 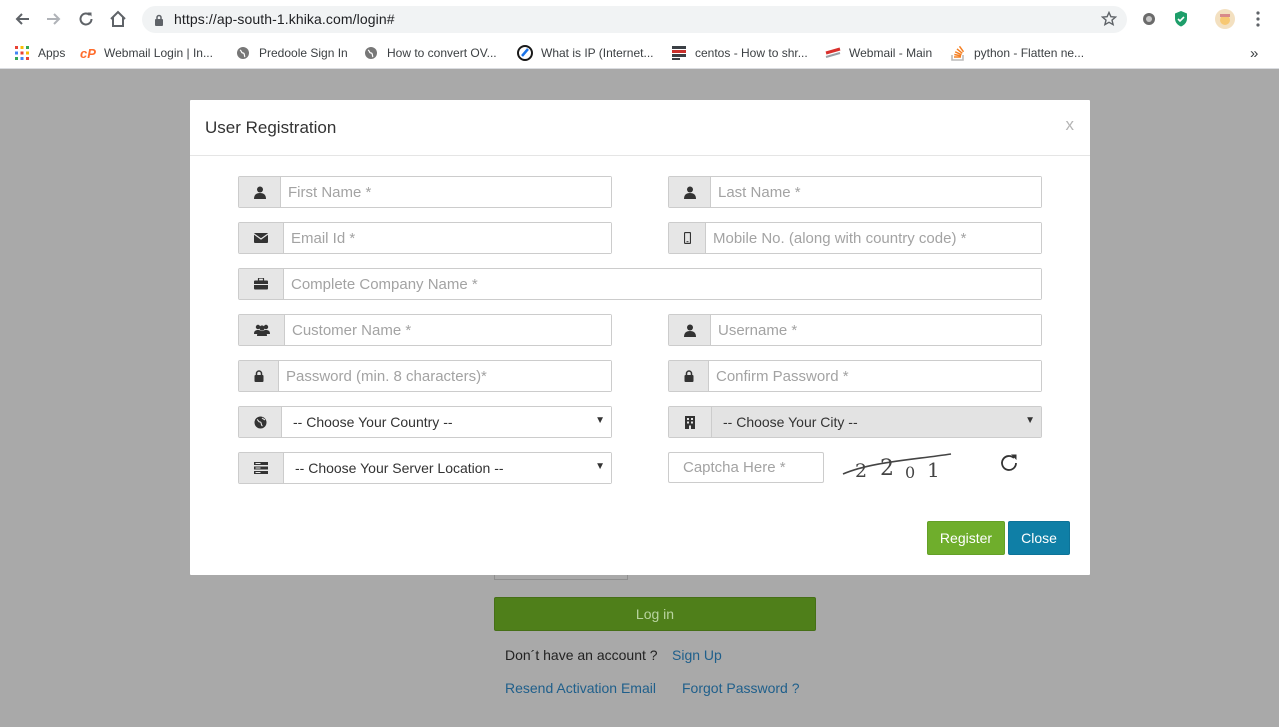 I want to click on country-group: -- Choose Your Country -- ▼, so click(x=425, y=422).